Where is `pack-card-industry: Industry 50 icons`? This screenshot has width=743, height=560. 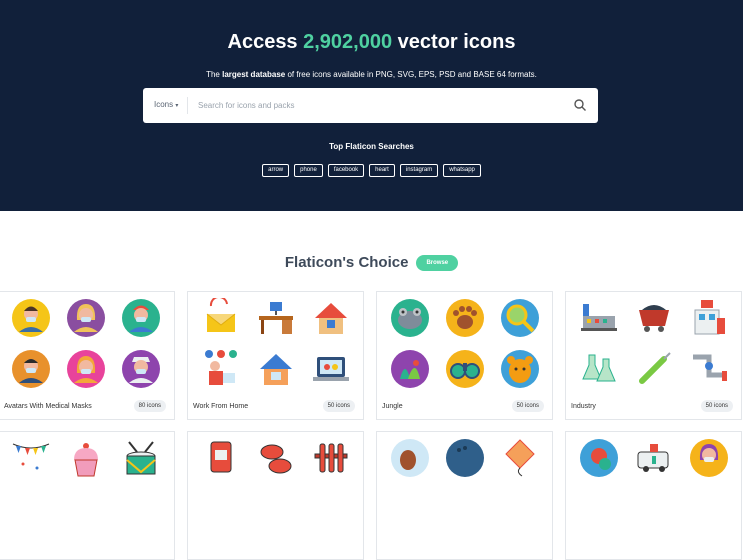
pack-card-industry: Industry 50 icons is located at coordinates (653, 355).